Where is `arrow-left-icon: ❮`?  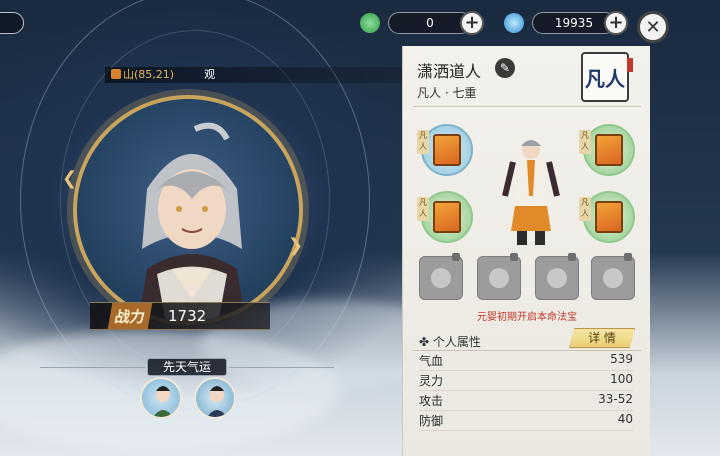 arrow-left-icon: ❮ is located at coordinates (70, 178).